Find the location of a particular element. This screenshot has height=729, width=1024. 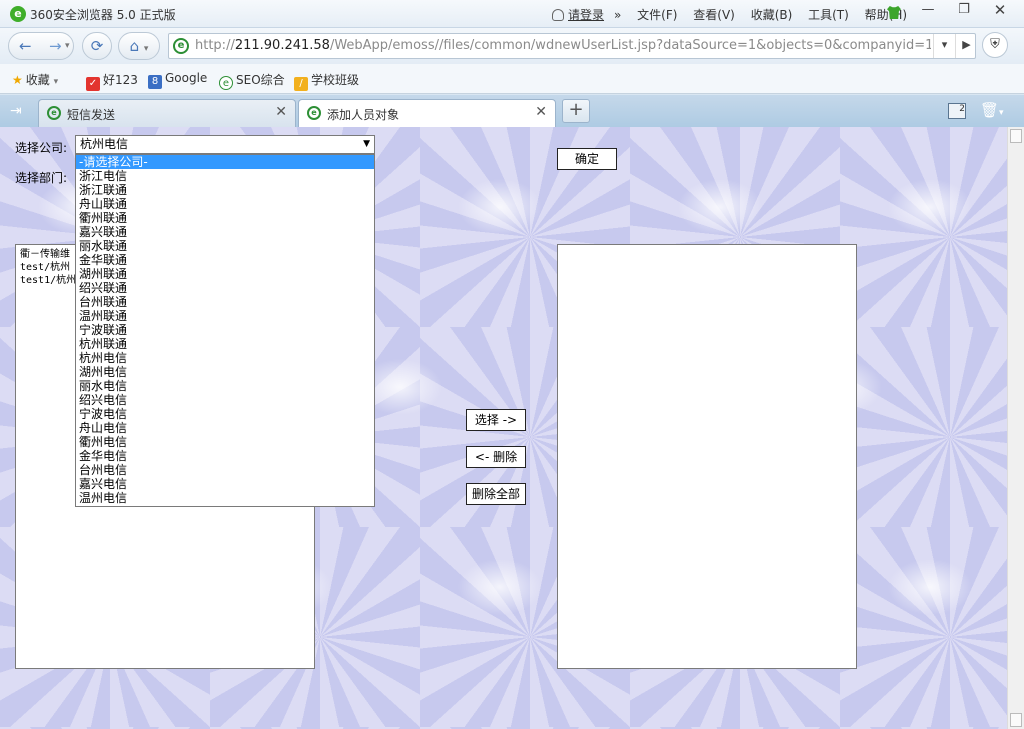

company-option: 浙江电信 is located at coordinates (225, 176).